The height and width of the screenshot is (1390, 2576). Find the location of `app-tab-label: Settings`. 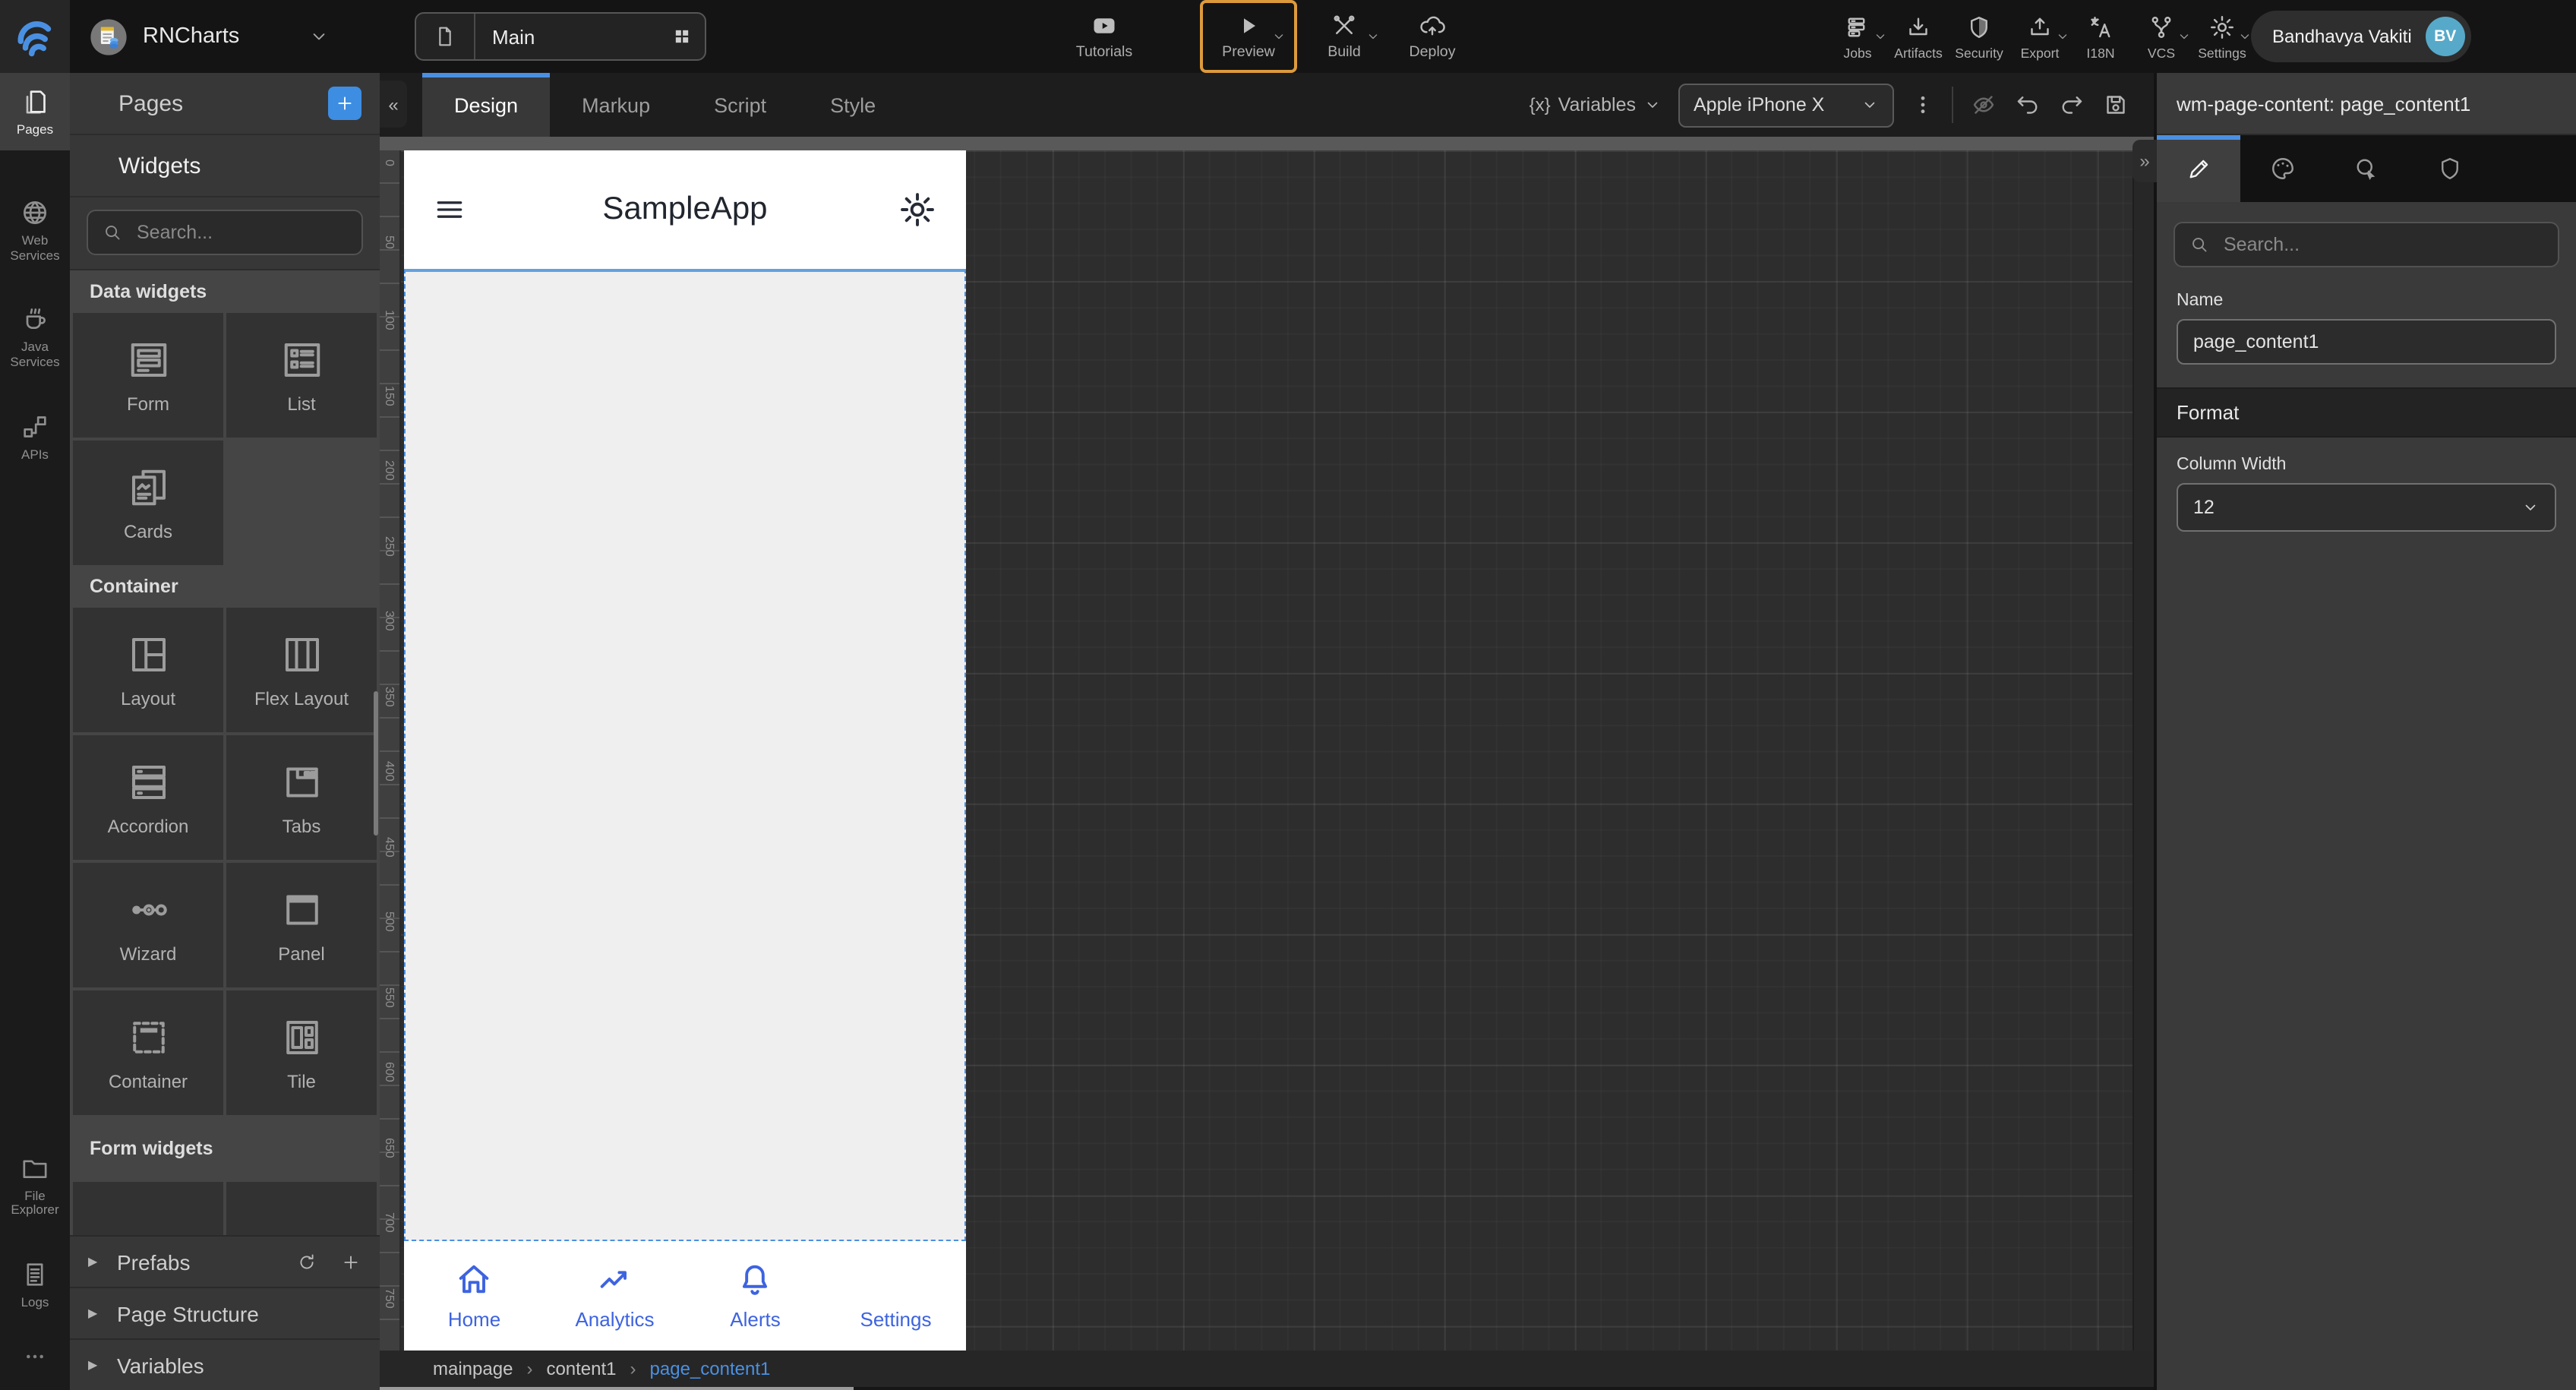

app-tab-label: Settings is located at coordinates (896, 1319).